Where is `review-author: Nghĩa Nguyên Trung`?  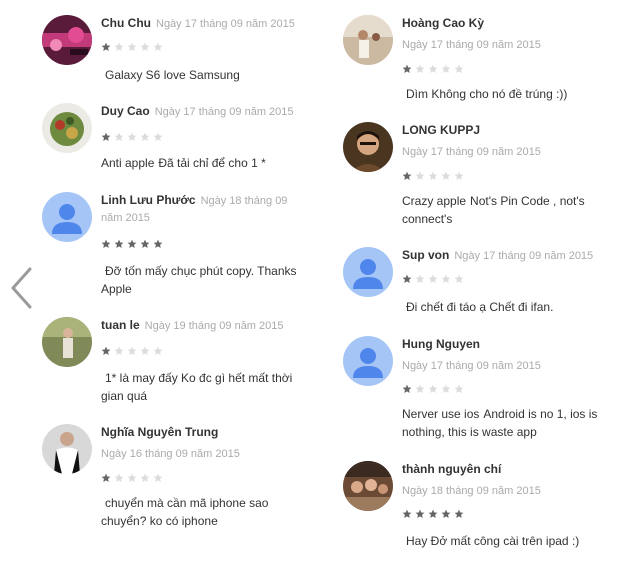
review-author: Nghĩa Nguyên Trung is located at coordinates (159, 432).